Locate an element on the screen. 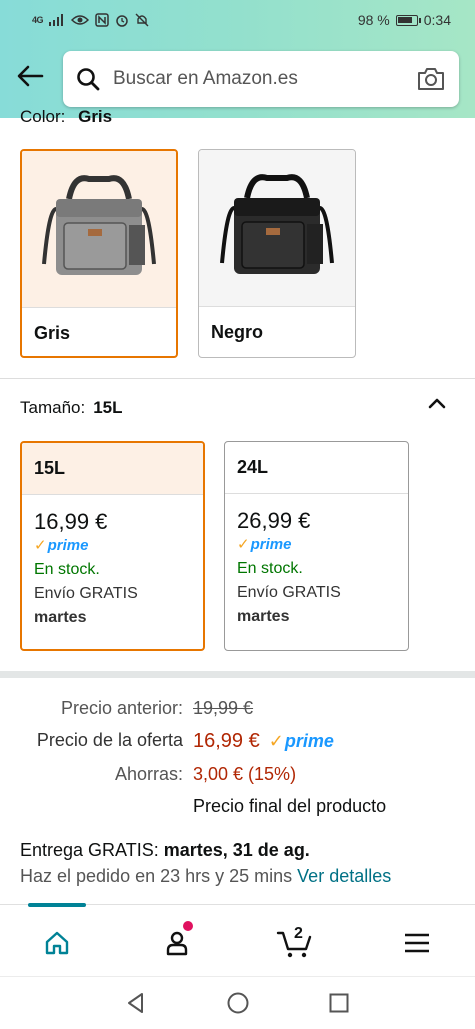 The height and width of the screenshot is (1029, 475). home-icon is located at coordinates (57, 943).